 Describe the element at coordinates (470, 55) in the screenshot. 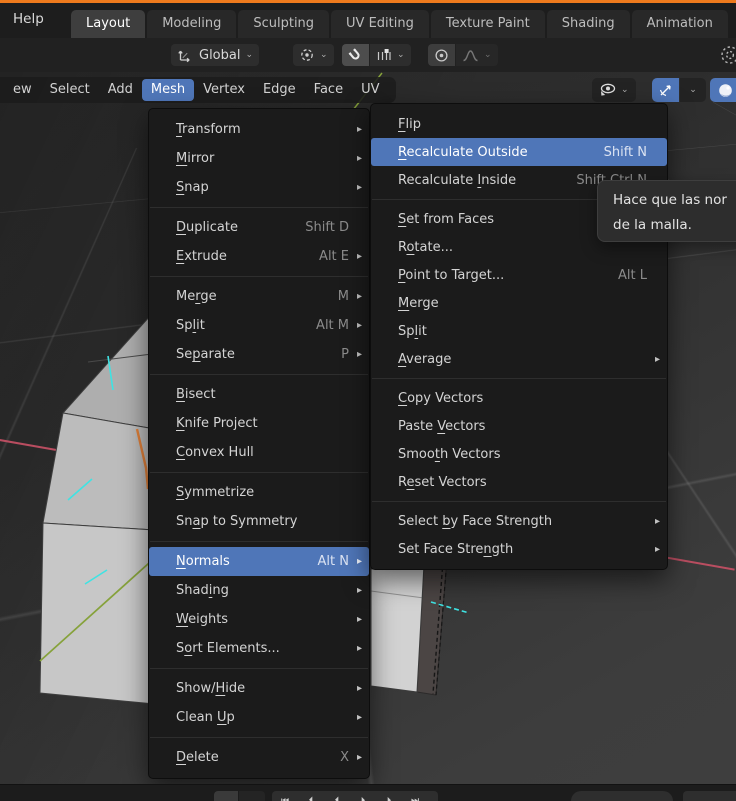

I see `falloff-curve-icon` at that location.